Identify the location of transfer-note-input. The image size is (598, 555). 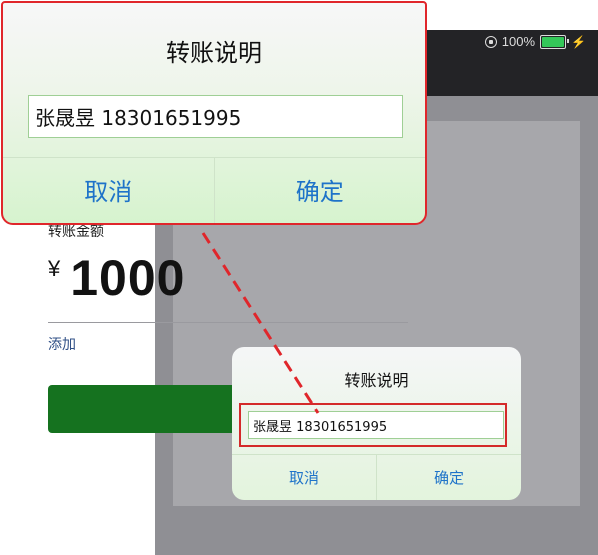
(376, 425).